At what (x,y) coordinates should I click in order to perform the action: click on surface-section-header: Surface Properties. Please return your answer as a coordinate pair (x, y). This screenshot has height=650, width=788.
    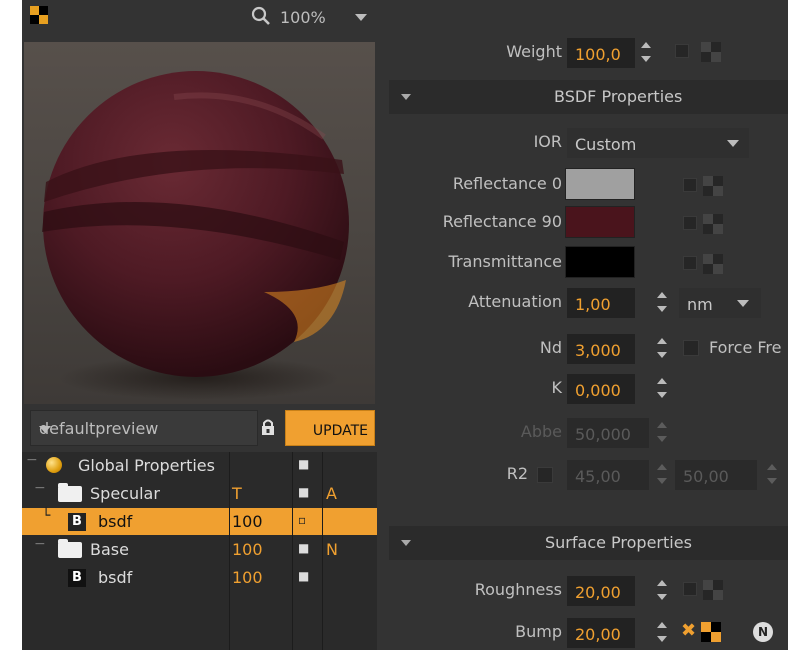
    Looking at the image, I should click on (588, 543).